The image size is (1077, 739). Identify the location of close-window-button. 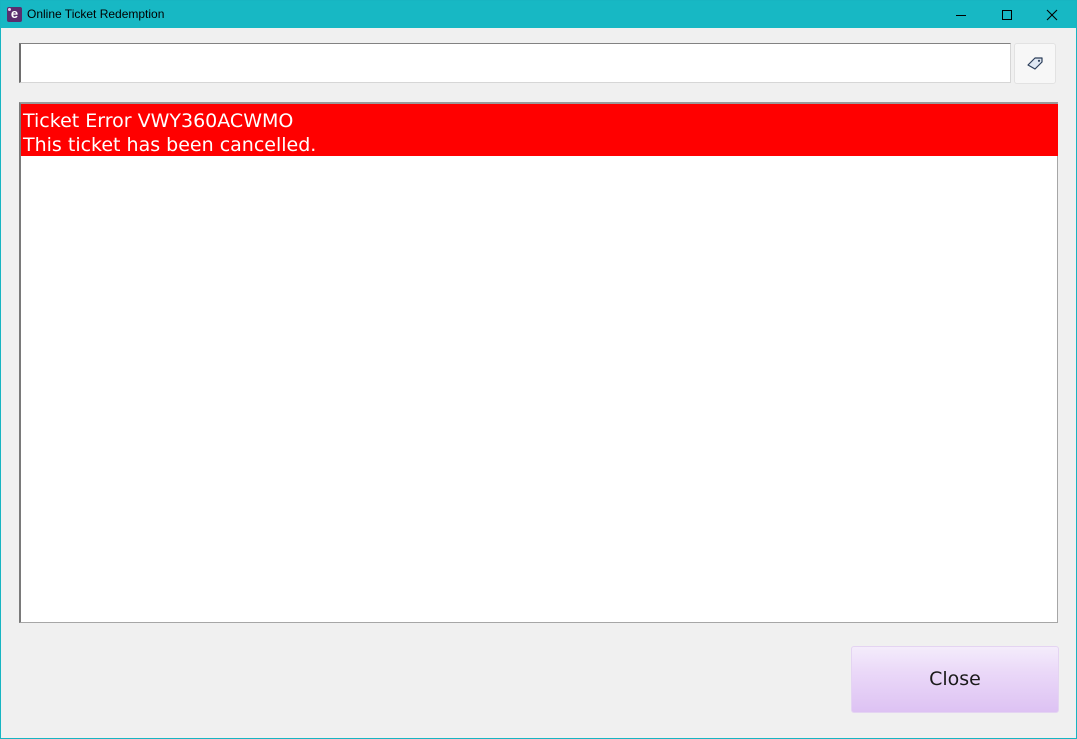
(1053, 14).